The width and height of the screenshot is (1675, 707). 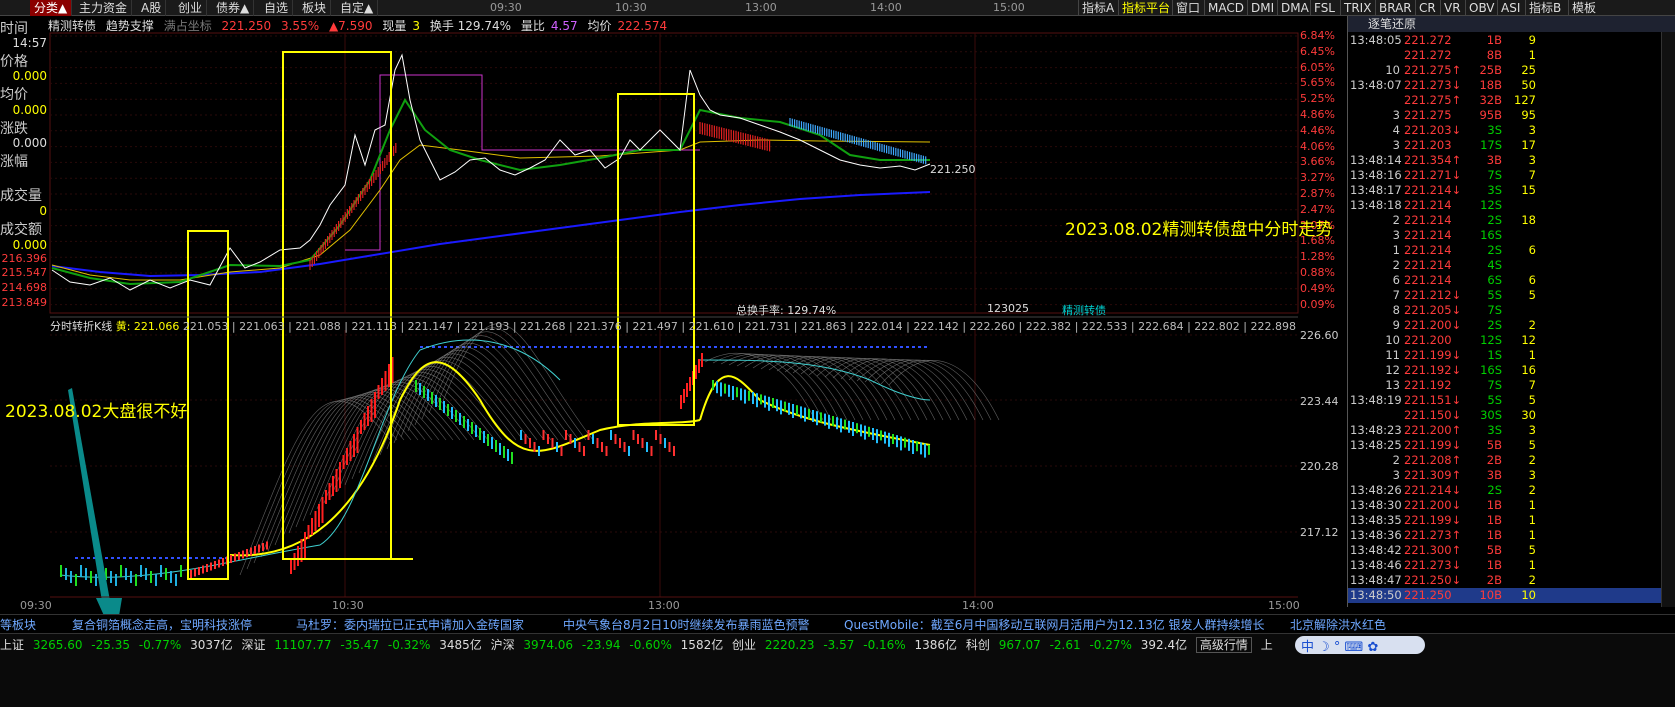 I want to click on trade-row: 13:48:16 221.271↓ 7S 7, so click(x=1511, y=175).